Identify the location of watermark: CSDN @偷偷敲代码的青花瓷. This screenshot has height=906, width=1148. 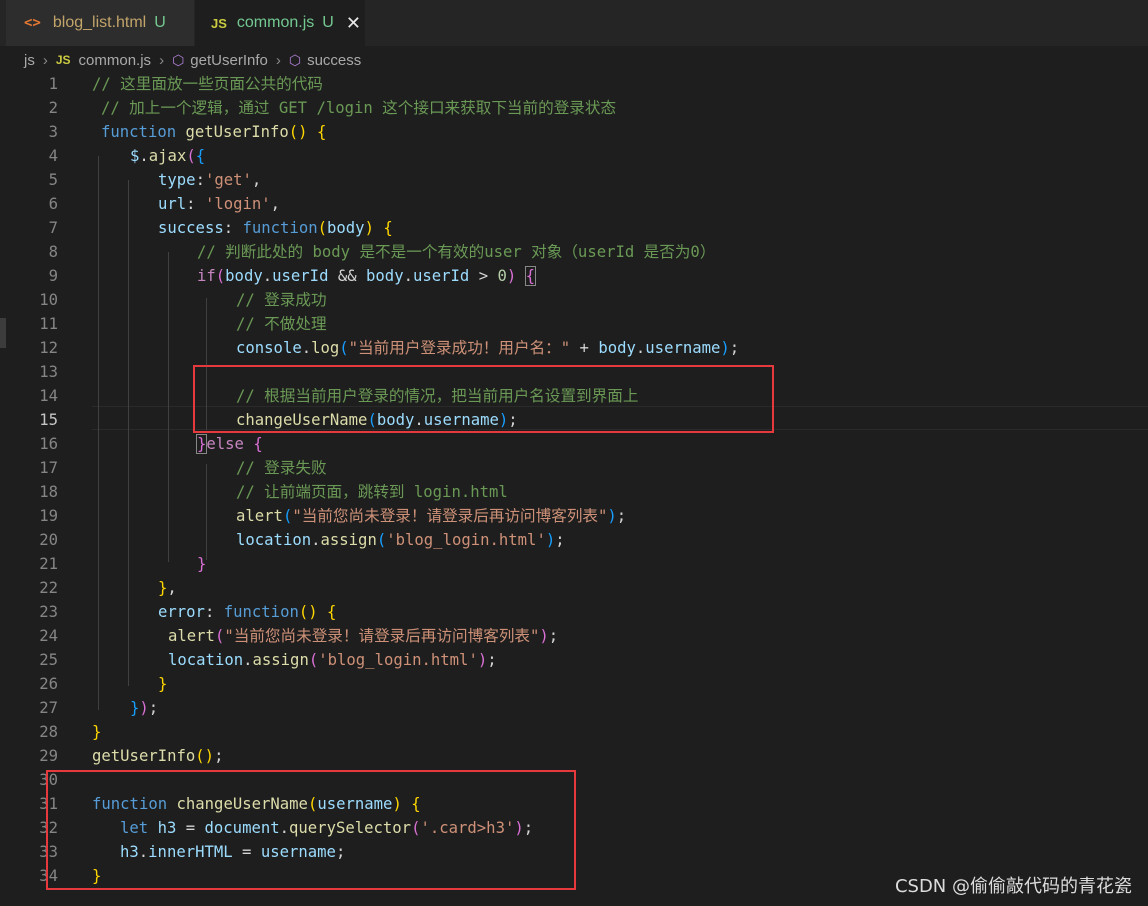
(1013, 886).